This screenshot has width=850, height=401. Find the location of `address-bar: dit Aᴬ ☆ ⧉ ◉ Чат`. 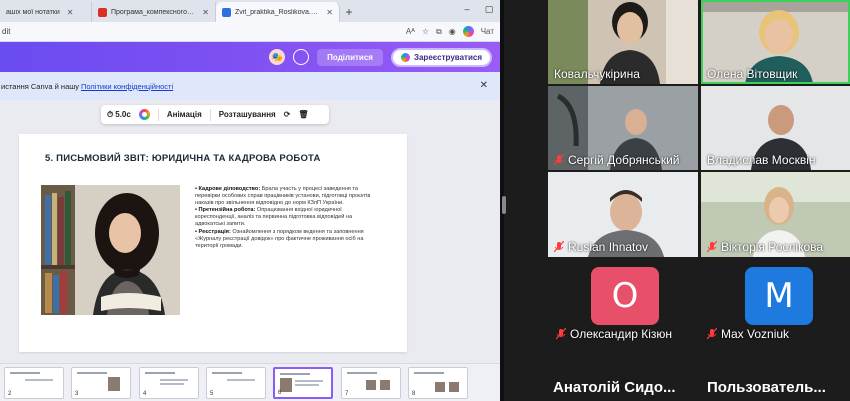

address-bar: dit Aᴬ ☆ ⧉ ◉ Чат is located at coordinates (250, 32).